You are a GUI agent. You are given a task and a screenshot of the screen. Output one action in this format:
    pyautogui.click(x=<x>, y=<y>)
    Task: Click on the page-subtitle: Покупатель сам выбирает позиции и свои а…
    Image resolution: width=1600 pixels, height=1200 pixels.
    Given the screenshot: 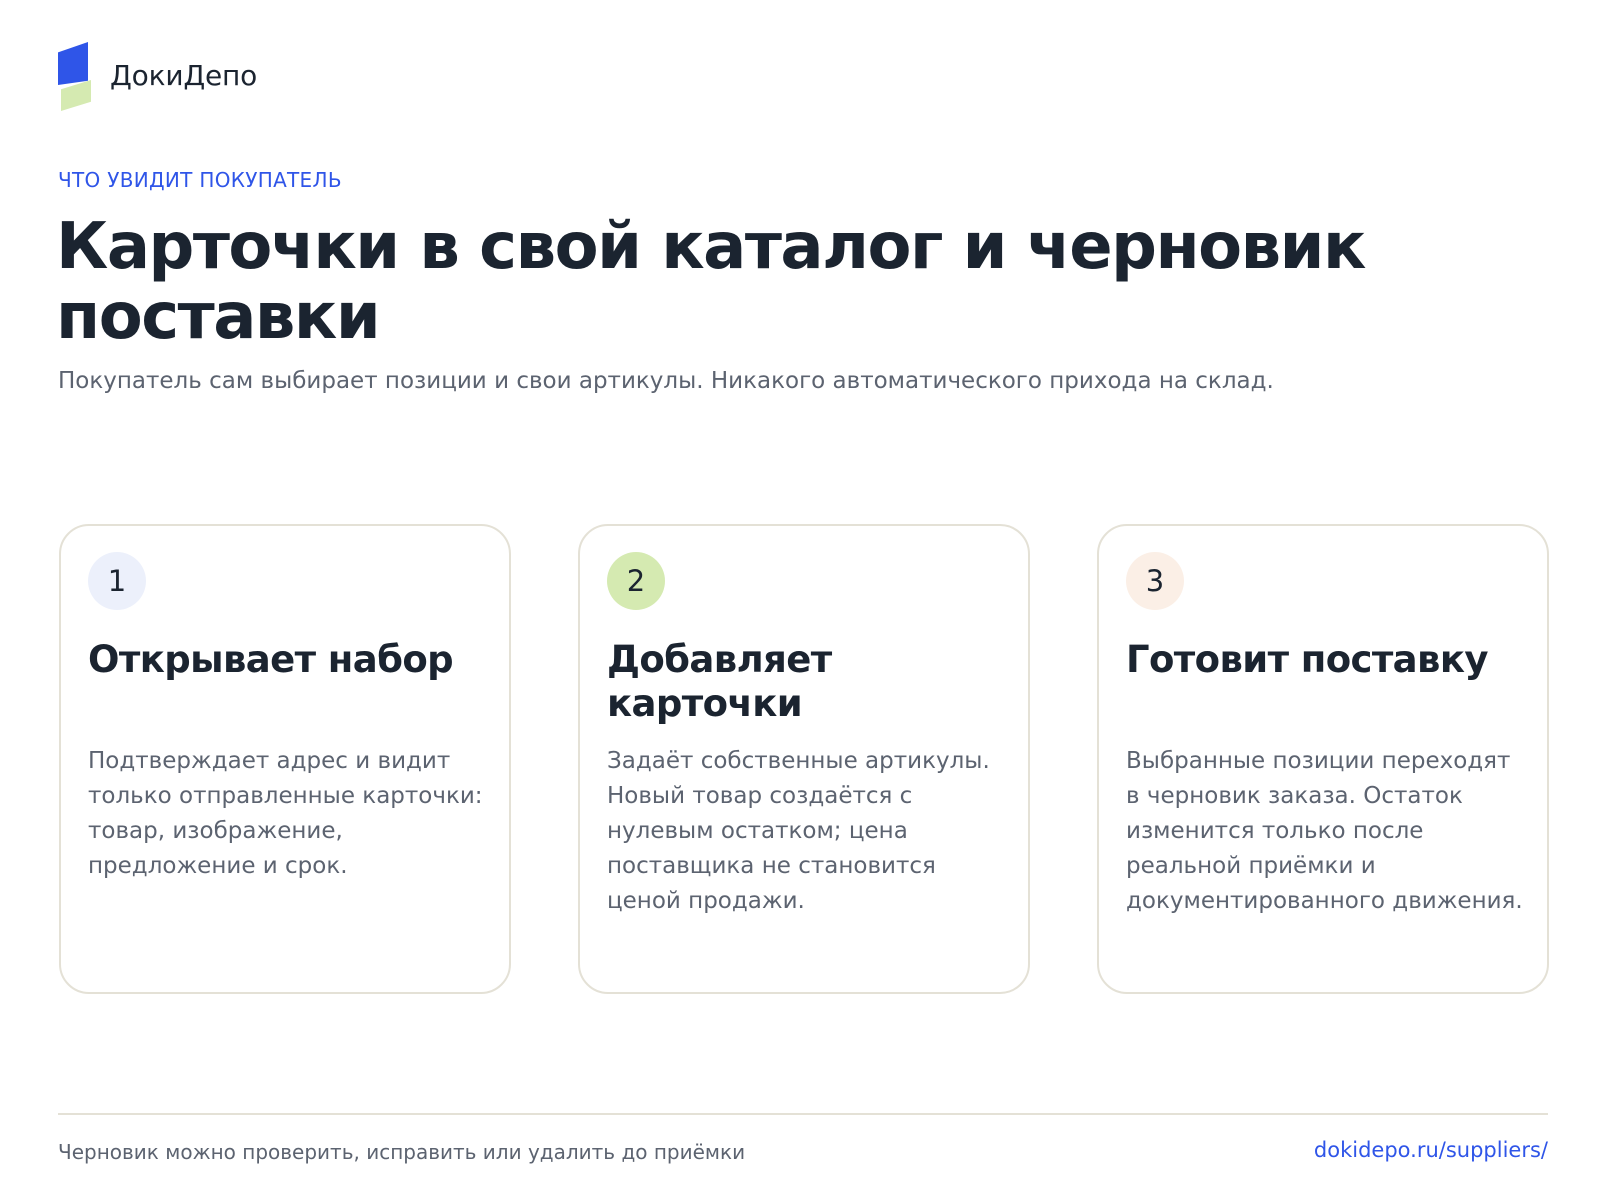 What is the action you would take?
    pyautogui.click(x=666, y=381)
    